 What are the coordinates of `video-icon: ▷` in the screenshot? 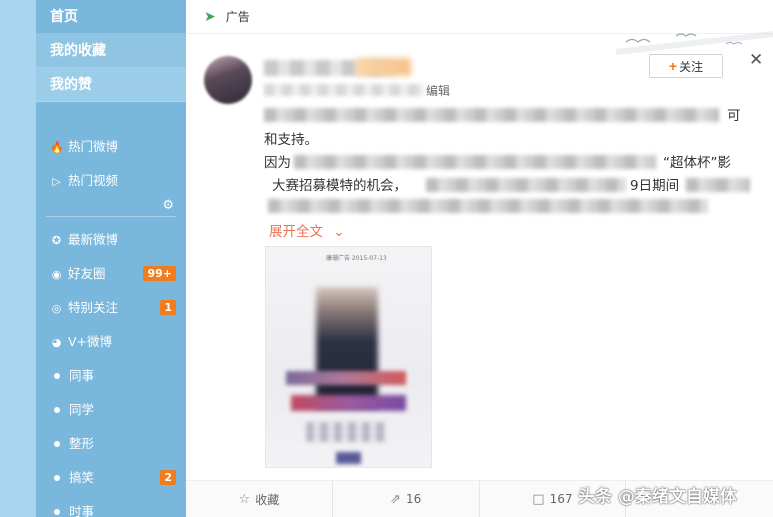 It's located at (56, 181).